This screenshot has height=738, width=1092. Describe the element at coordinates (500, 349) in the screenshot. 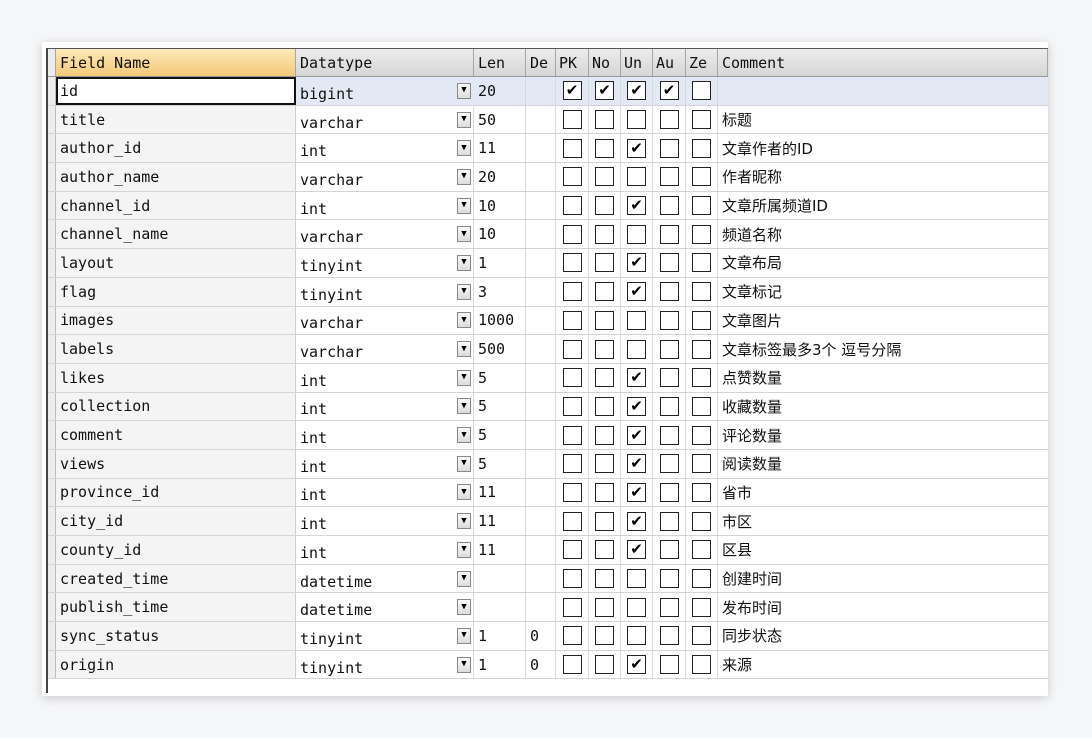

I see `length-cell: 500` at that location.